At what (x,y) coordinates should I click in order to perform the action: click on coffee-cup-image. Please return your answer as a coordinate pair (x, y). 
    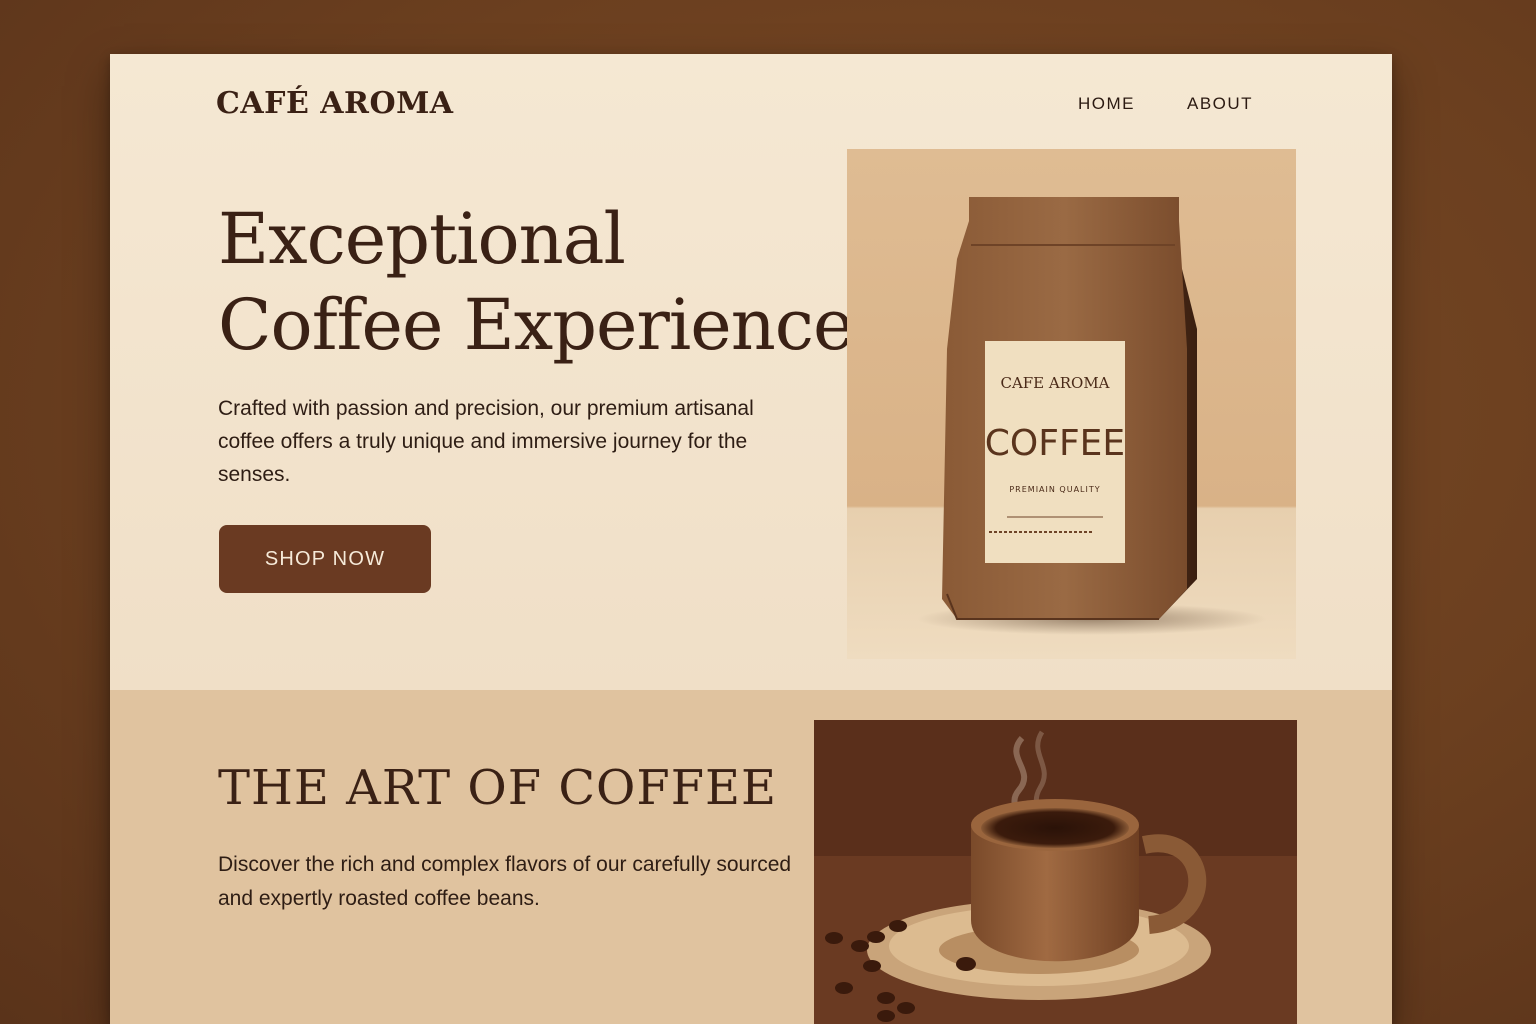
    Looking at the image, I should click on (1055, 872).